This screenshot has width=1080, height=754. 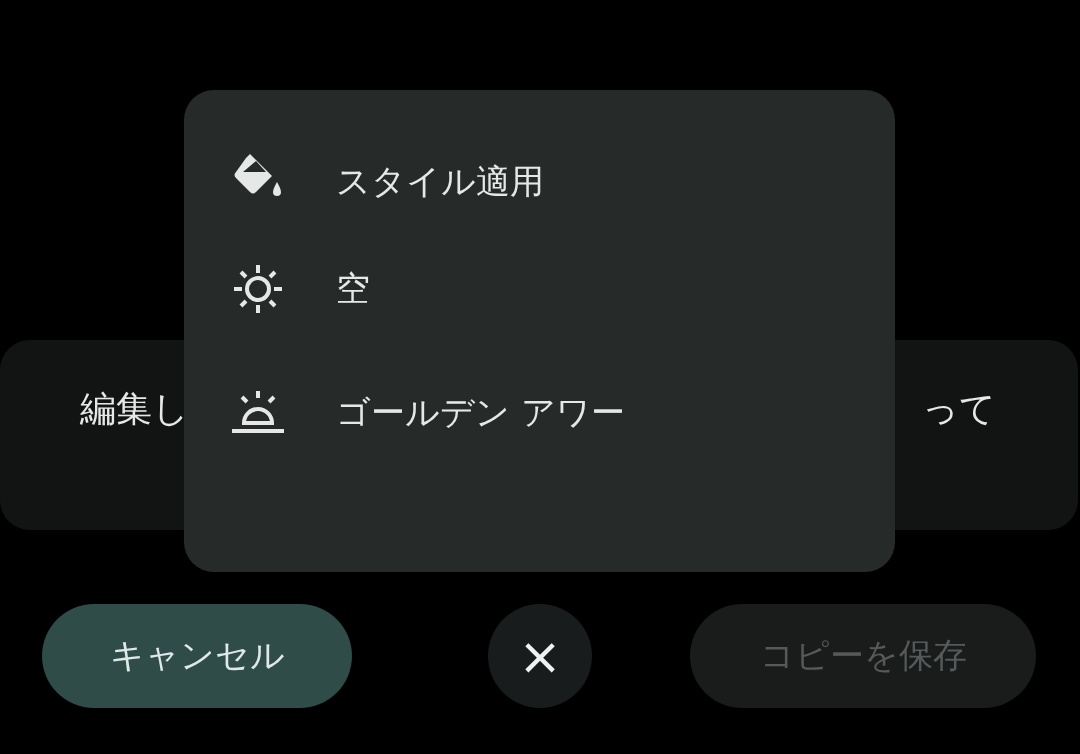 I want to click on close-button: ×, so click(x=540, y=656).